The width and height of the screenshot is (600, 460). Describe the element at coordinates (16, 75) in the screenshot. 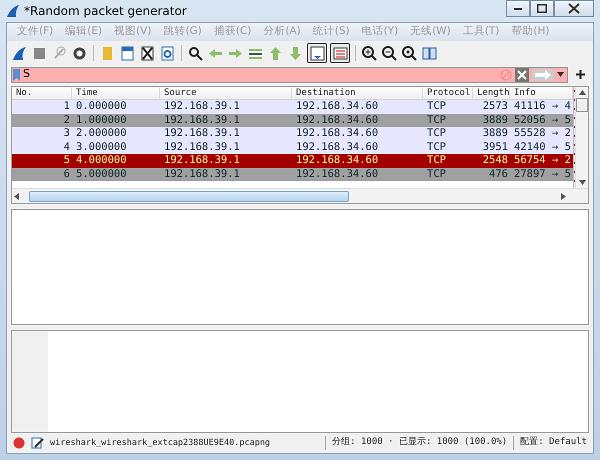

I see `bookmark-icon` at that location.